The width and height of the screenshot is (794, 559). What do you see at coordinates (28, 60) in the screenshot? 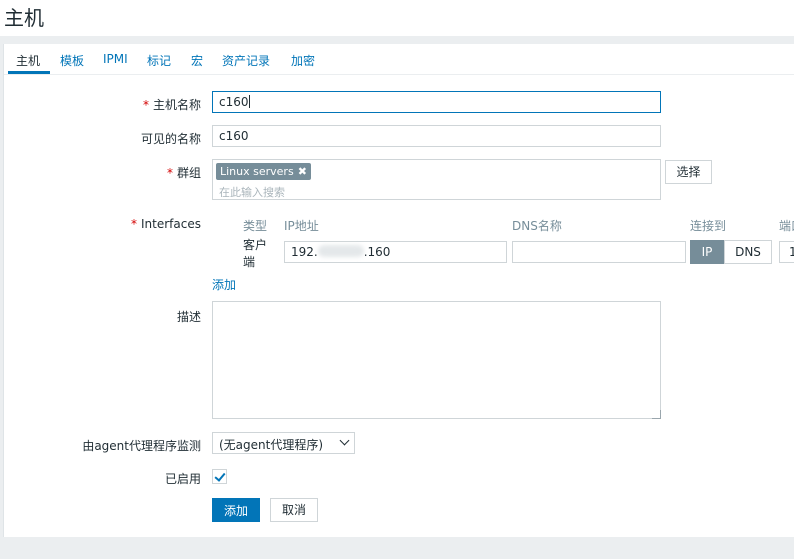
I see `tab-host: 主机` at bounding box center [28, 60].